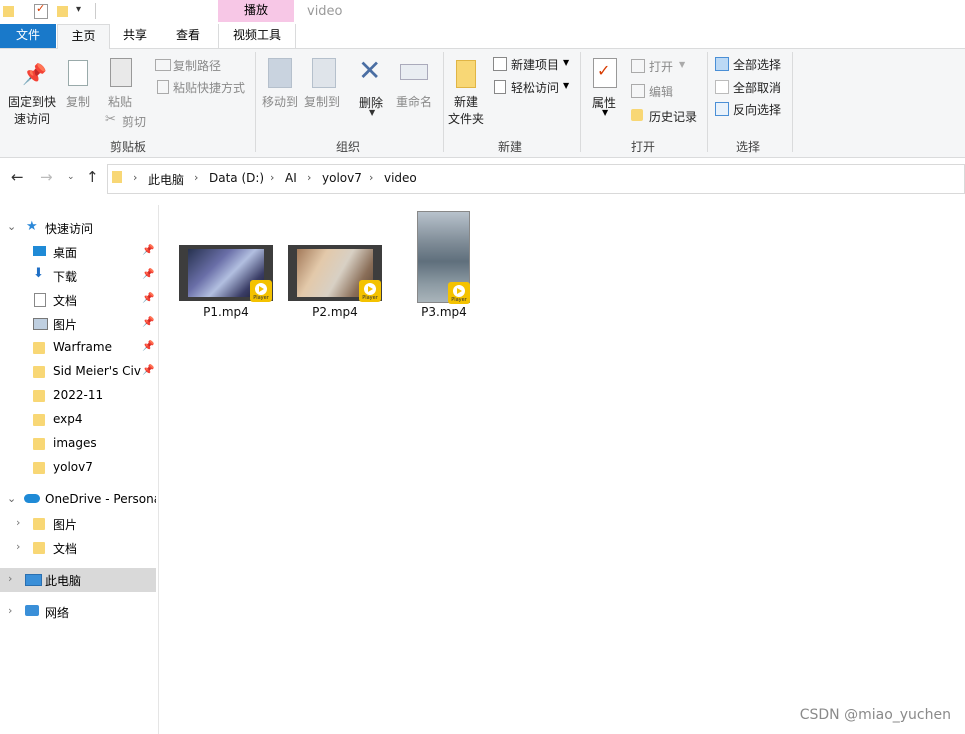  I want to click on new-folder-quick-icon, so click(62, 11).